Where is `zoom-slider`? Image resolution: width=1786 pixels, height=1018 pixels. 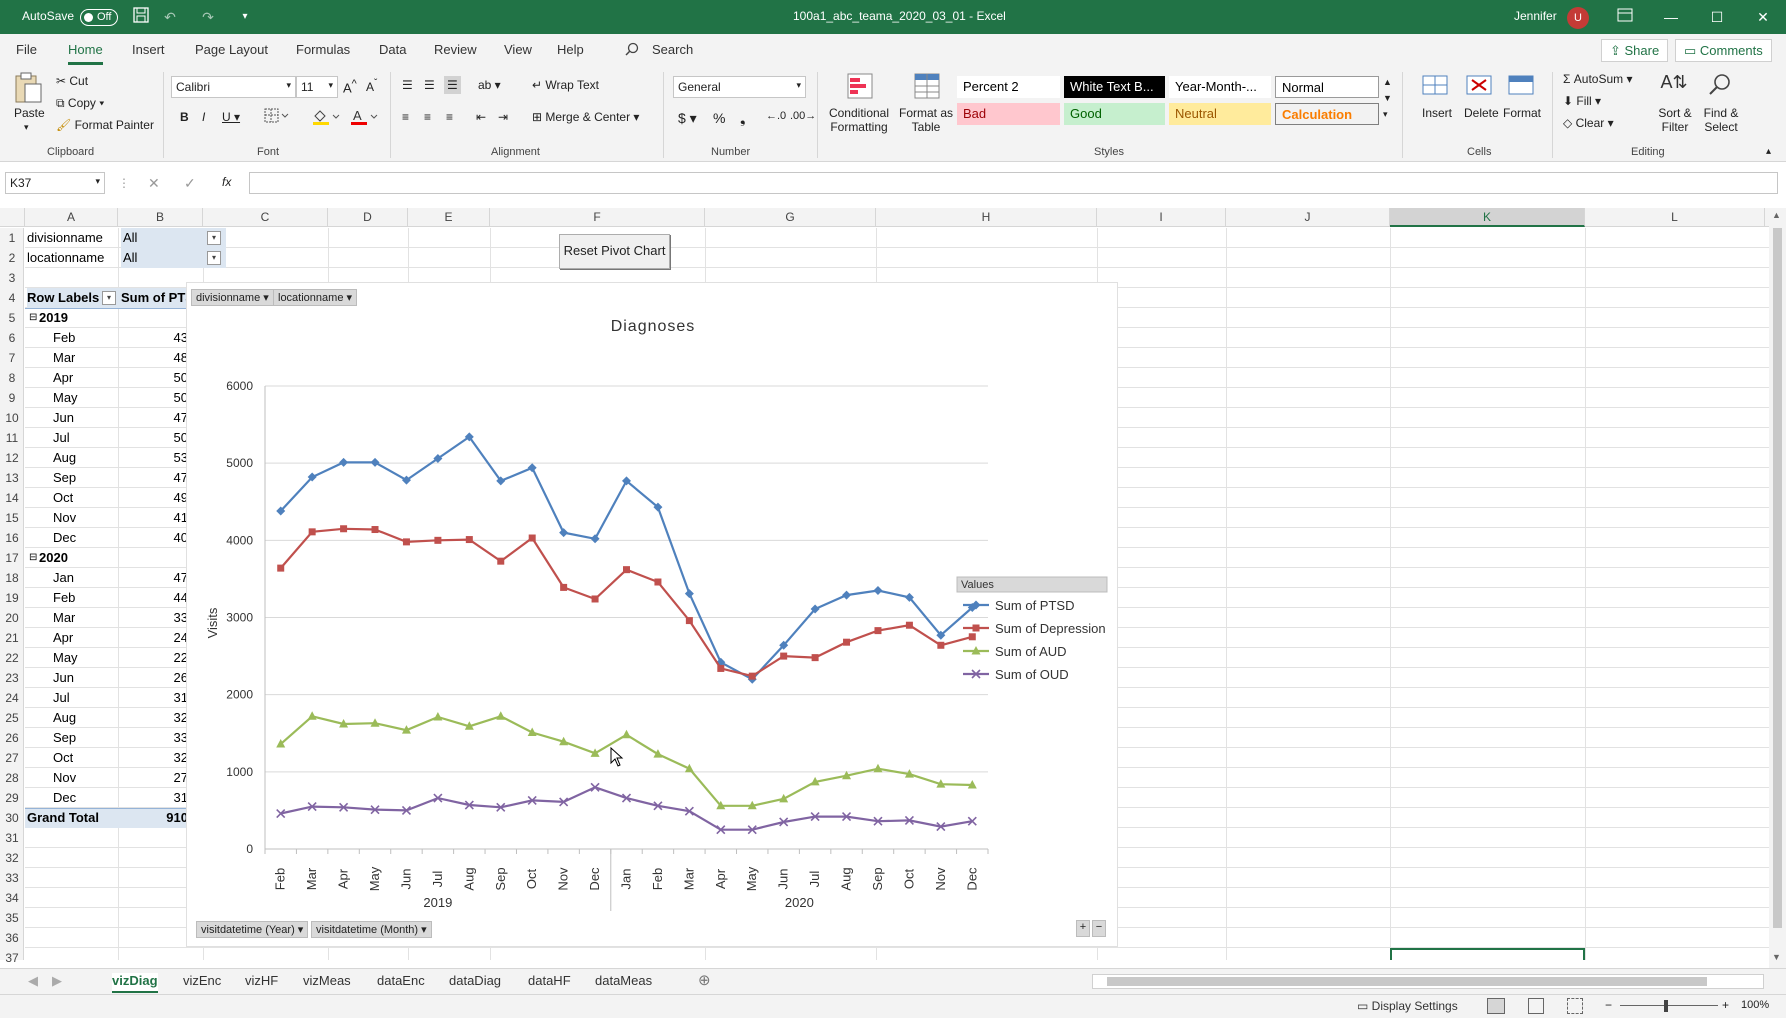 zoom-slider is located at coordinates (1669, 1005).